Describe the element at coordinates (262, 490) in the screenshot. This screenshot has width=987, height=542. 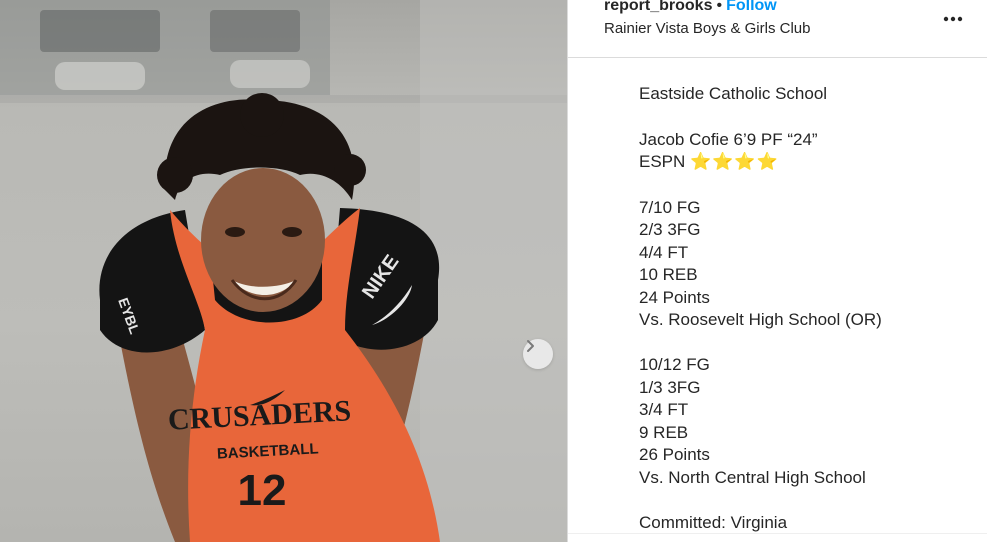
I see `jersey-number: 12` at that location.